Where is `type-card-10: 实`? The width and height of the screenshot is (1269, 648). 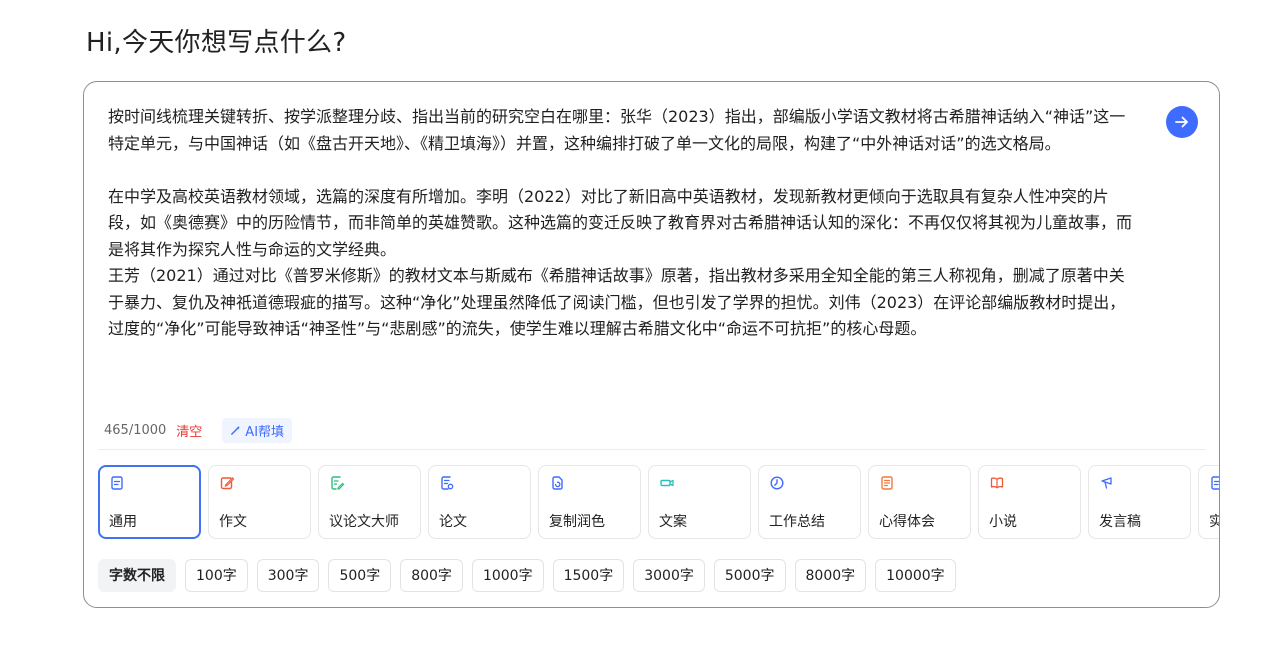
type-card-10: 实 is located at coordinates (1208, 502).